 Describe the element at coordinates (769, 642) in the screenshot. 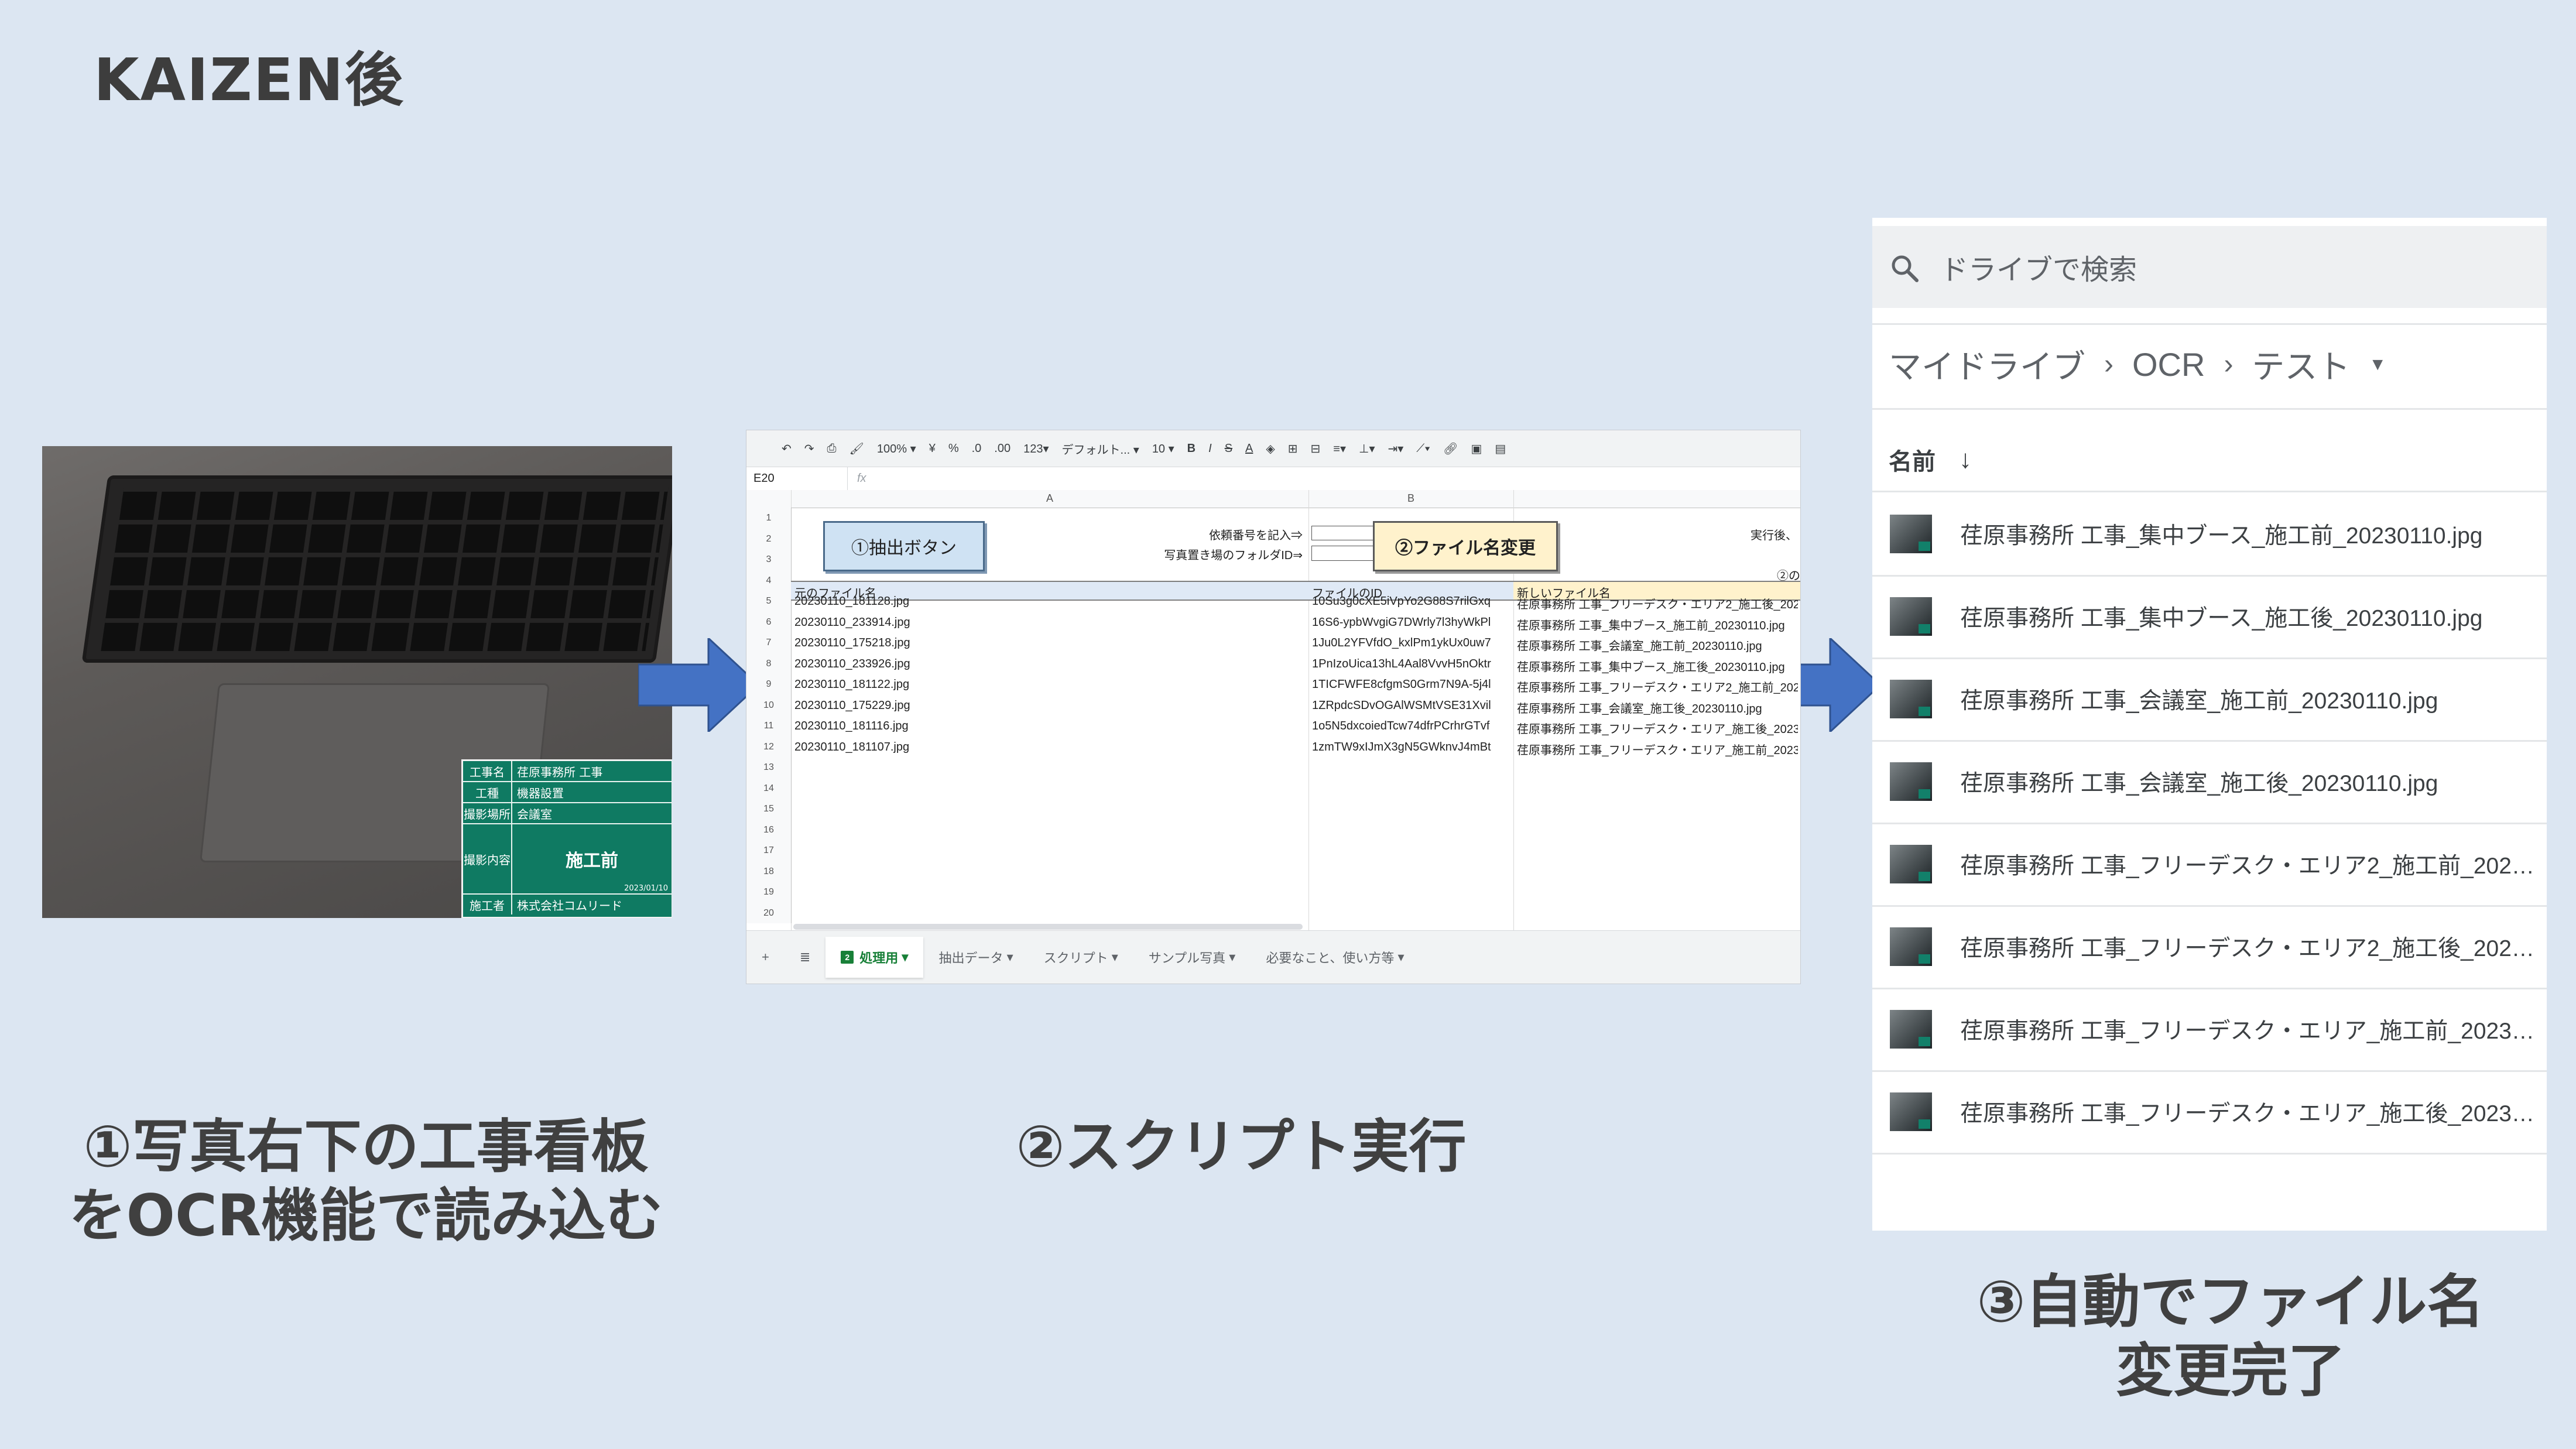

I see `row-number: 7` at that location.